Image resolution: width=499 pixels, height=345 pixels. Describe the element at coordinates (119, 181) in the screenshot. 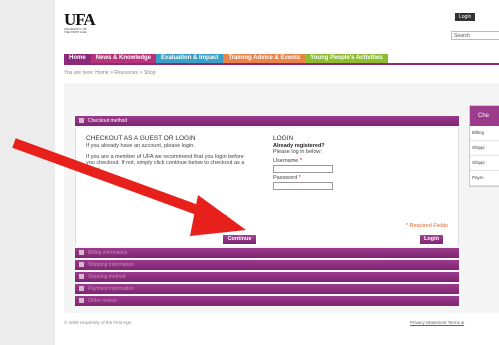

I see `arrow-shaft` at that location.